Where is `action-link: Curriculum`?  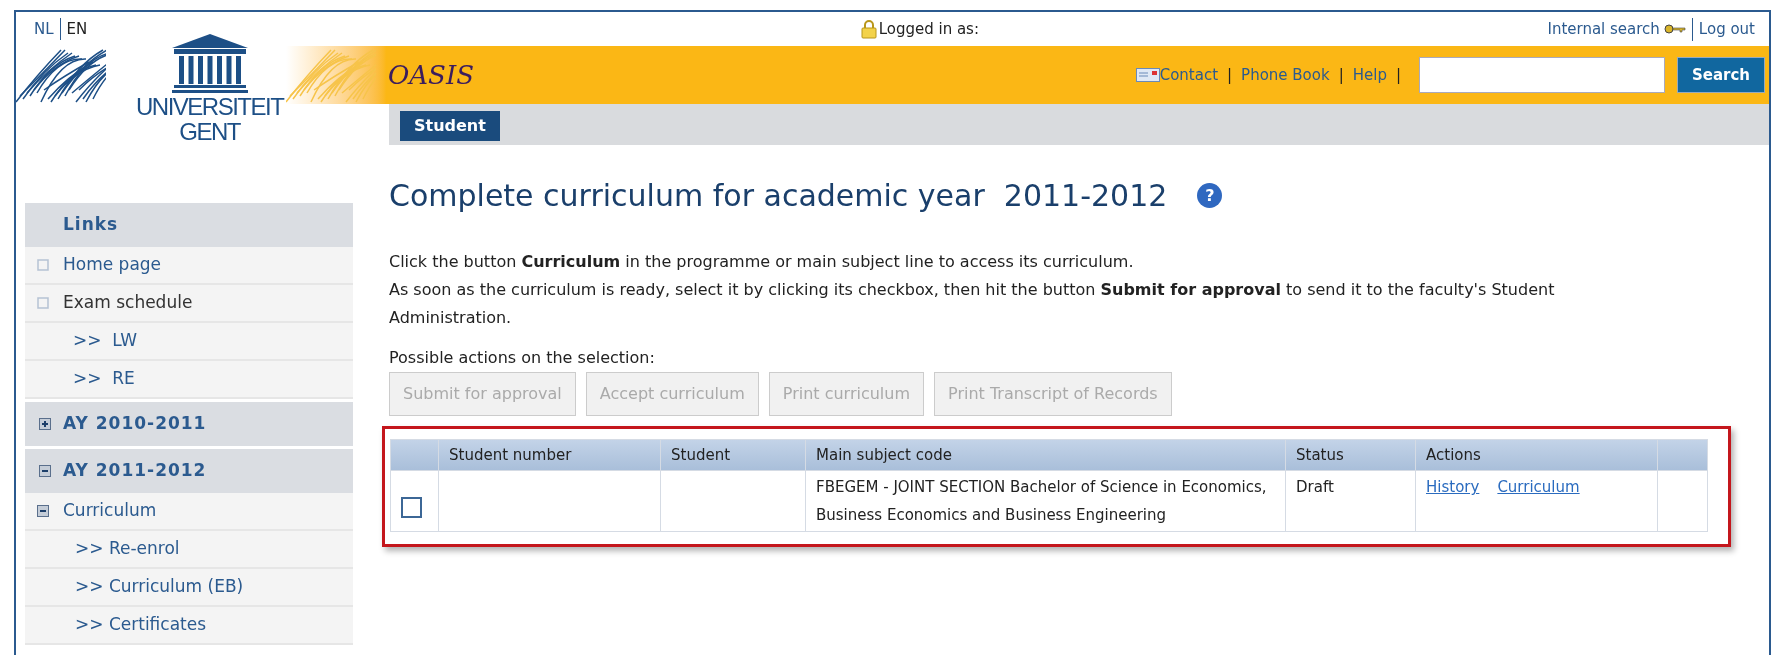
action-link: Curriculum is located at coordinates (1538, 487).